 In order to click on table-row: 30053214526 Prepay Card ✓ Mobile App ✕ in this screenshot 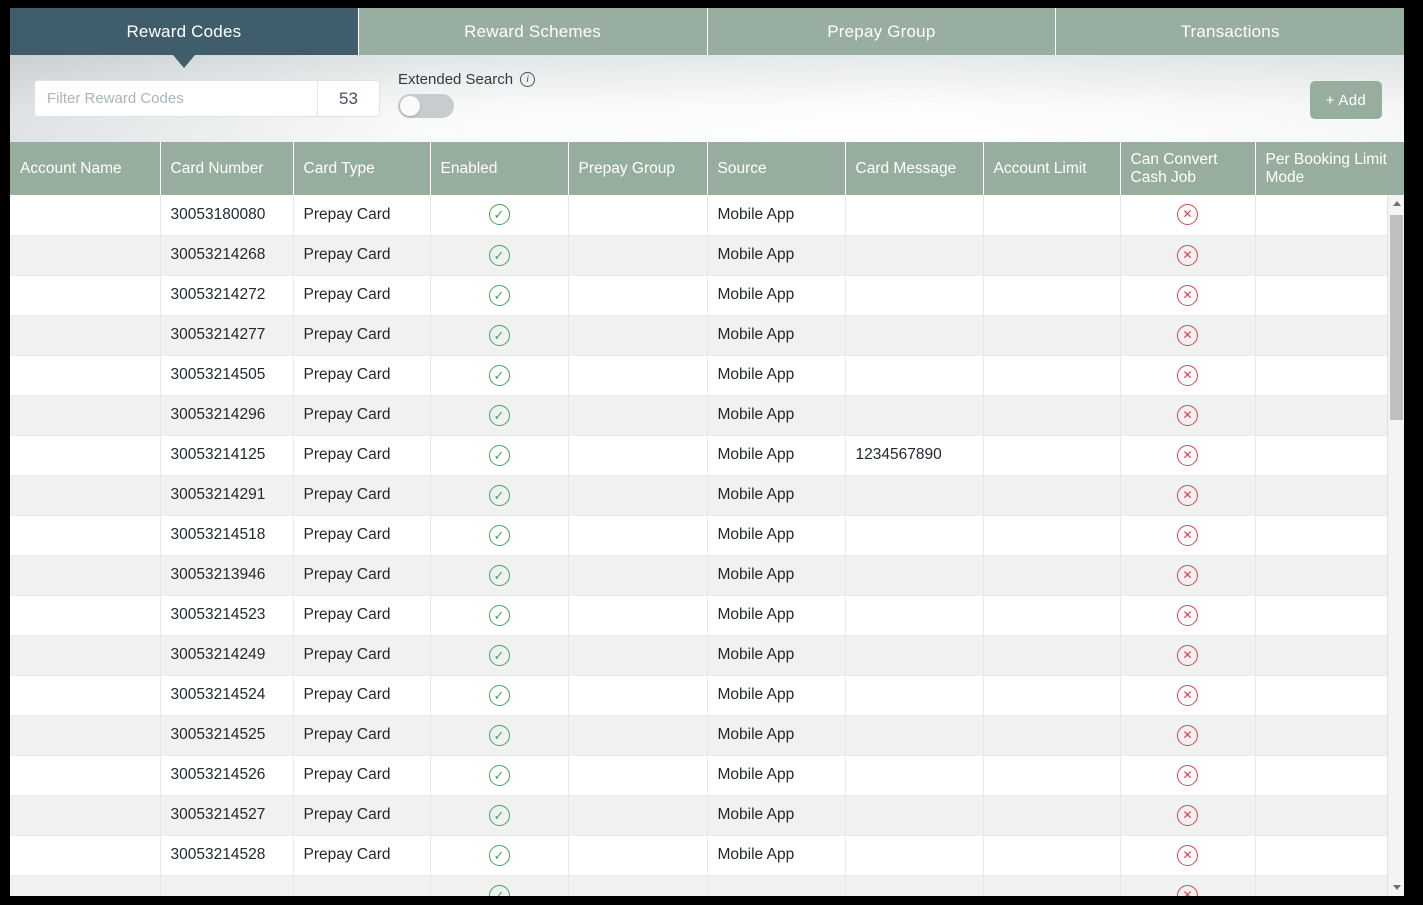, I will do `click(707, 775)`.